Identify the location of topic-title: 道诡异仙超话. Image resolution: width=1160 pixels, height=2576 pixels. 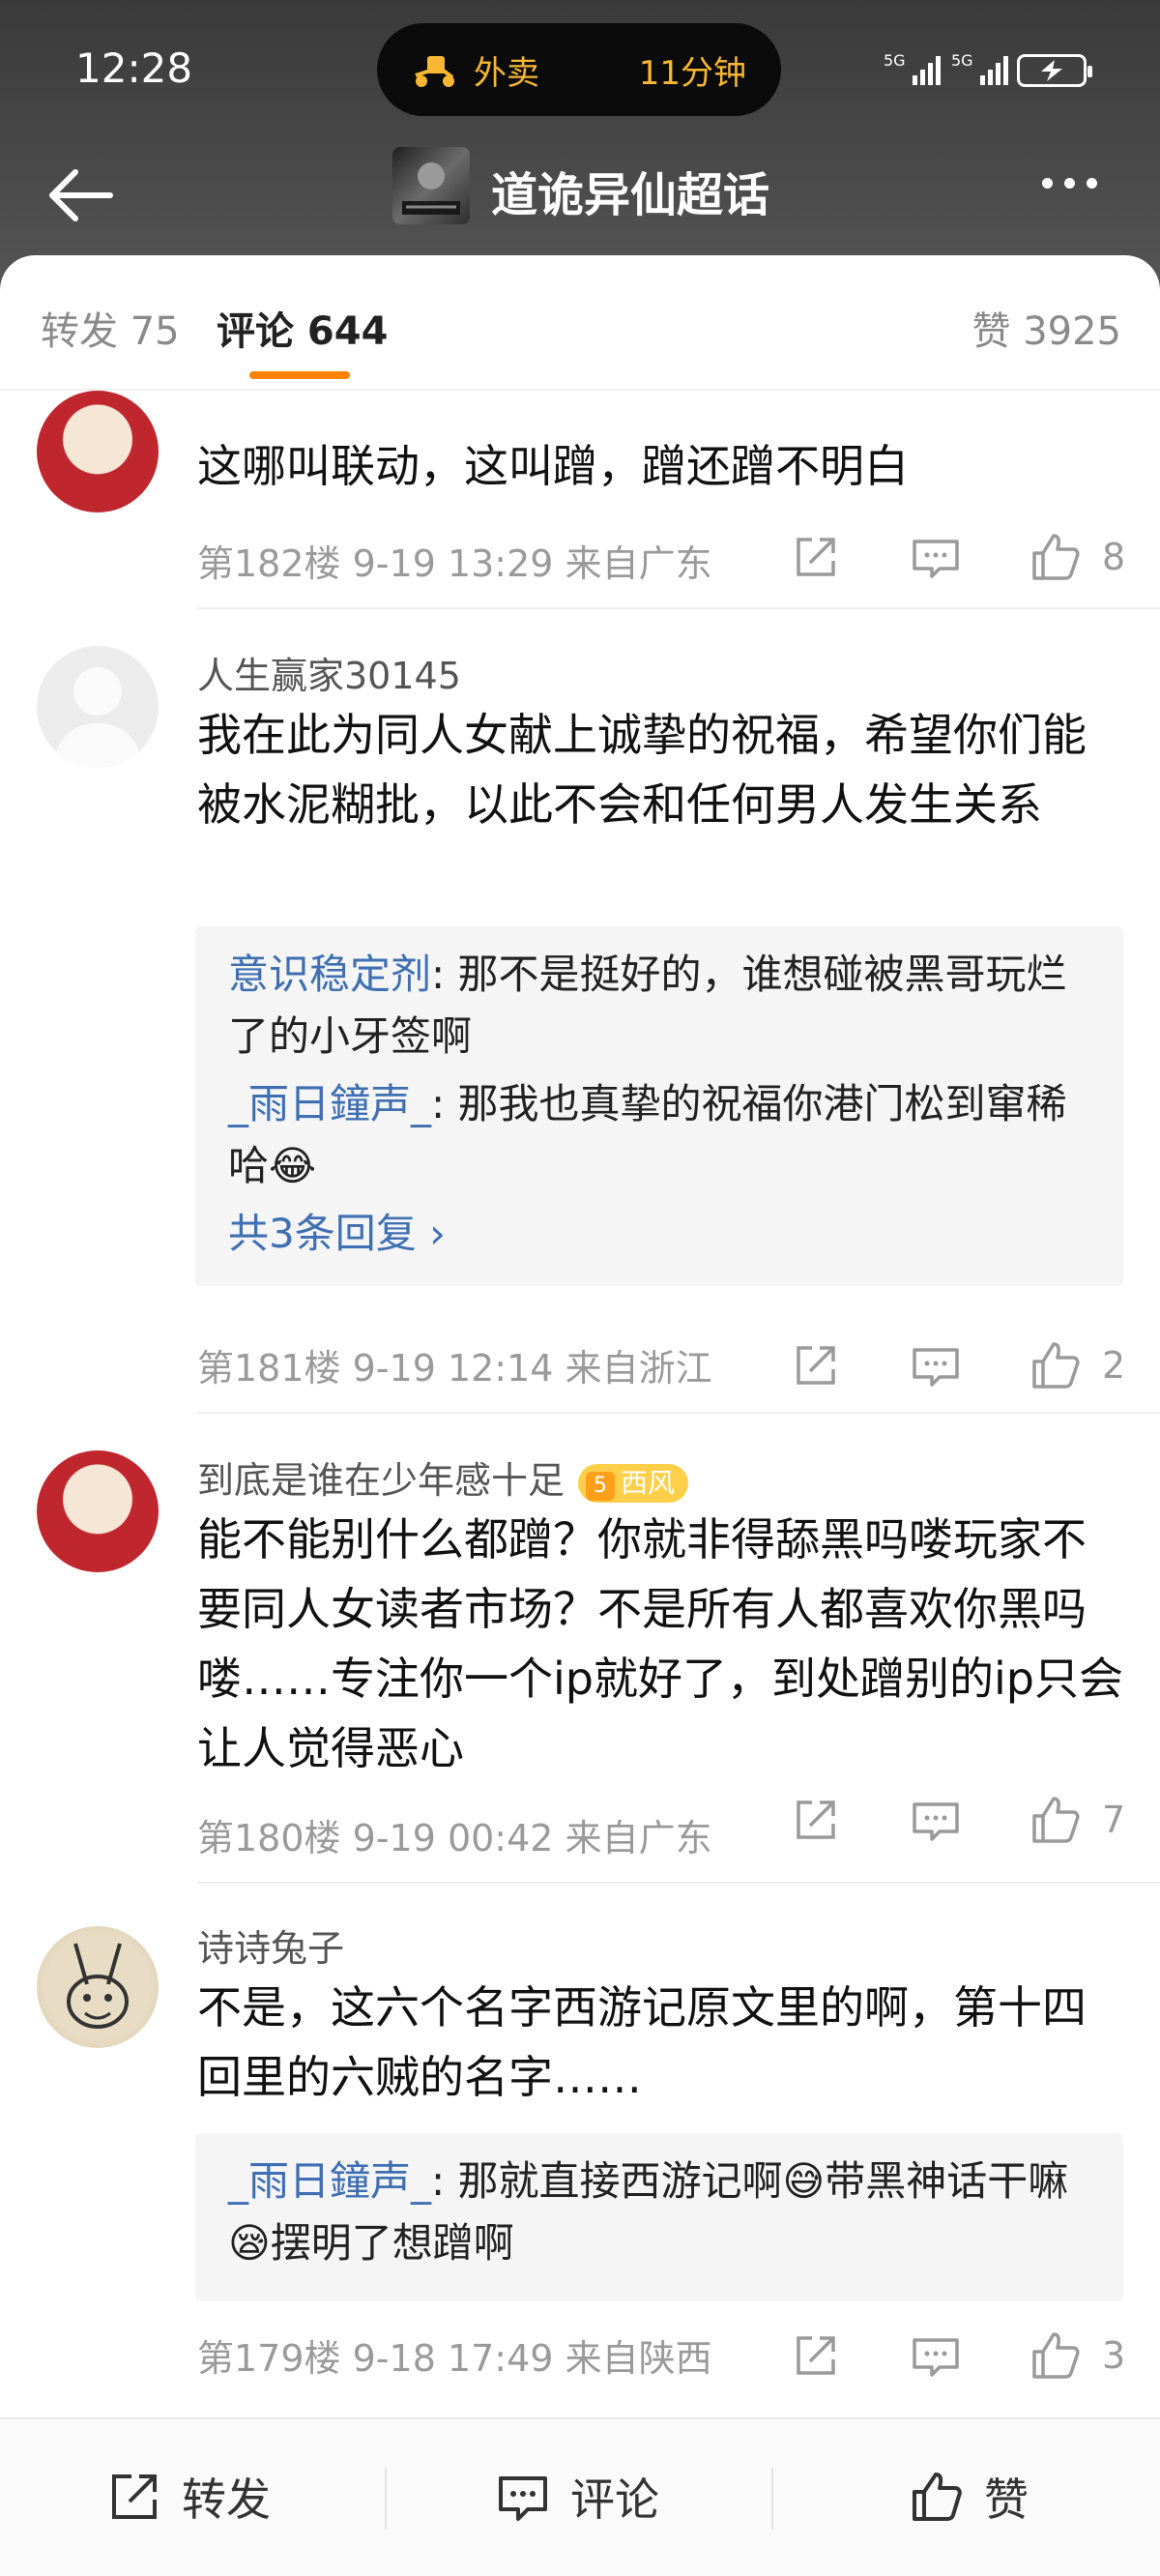
(630, 190).